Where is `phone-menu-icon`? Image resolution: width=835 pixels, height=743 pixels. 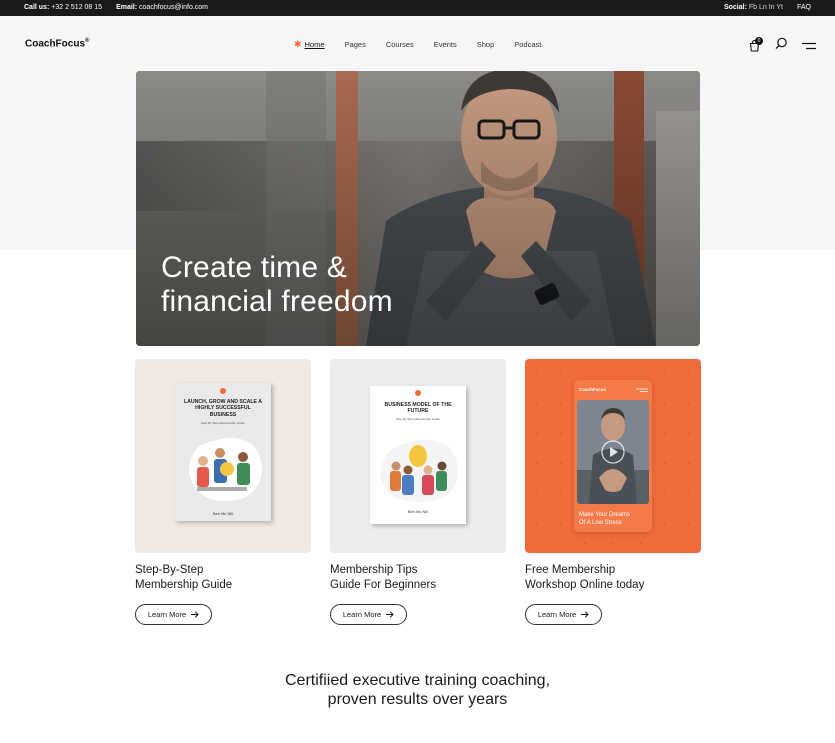 phone-menu-icon is located at coordinates (642, 390).